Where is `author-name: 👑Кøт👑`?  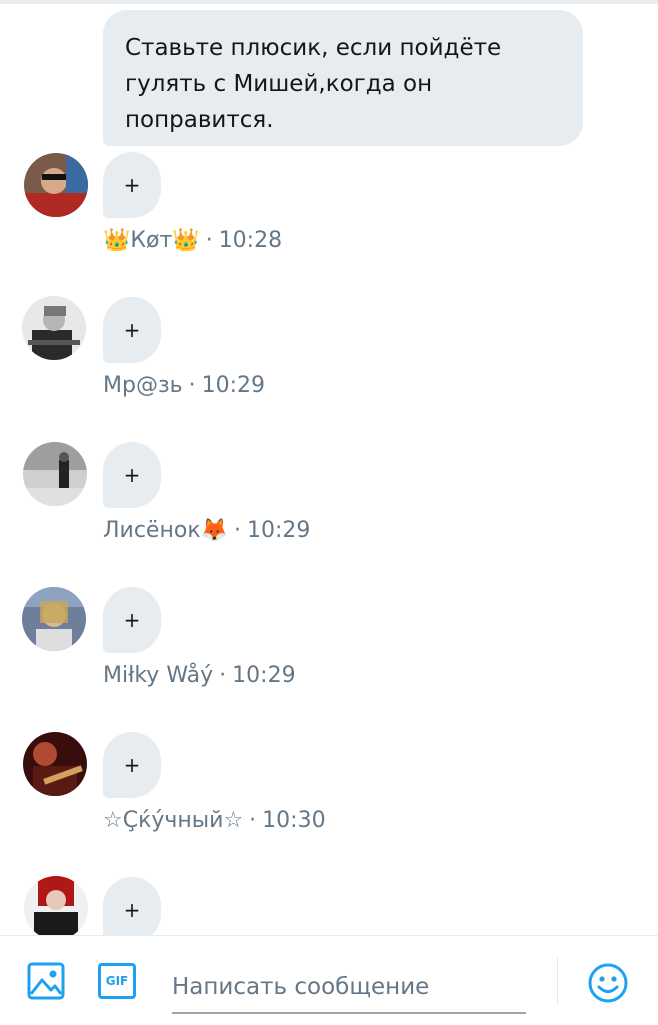 author-name: 👑Кøт👑 is located at coordinates (151, 240).